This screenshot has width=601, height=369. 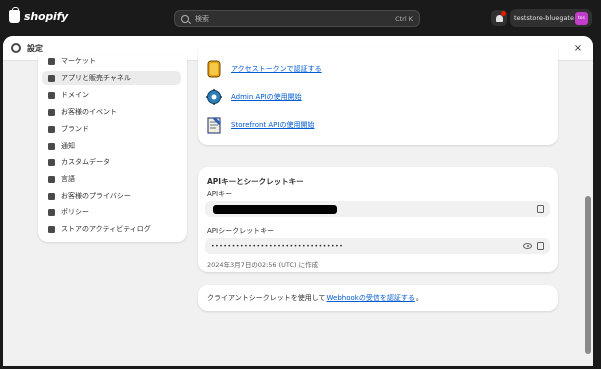 What do you see at coordinates (51, 61) in the screenshot?
I see `globe-icon` at bounding box center [51, 61].